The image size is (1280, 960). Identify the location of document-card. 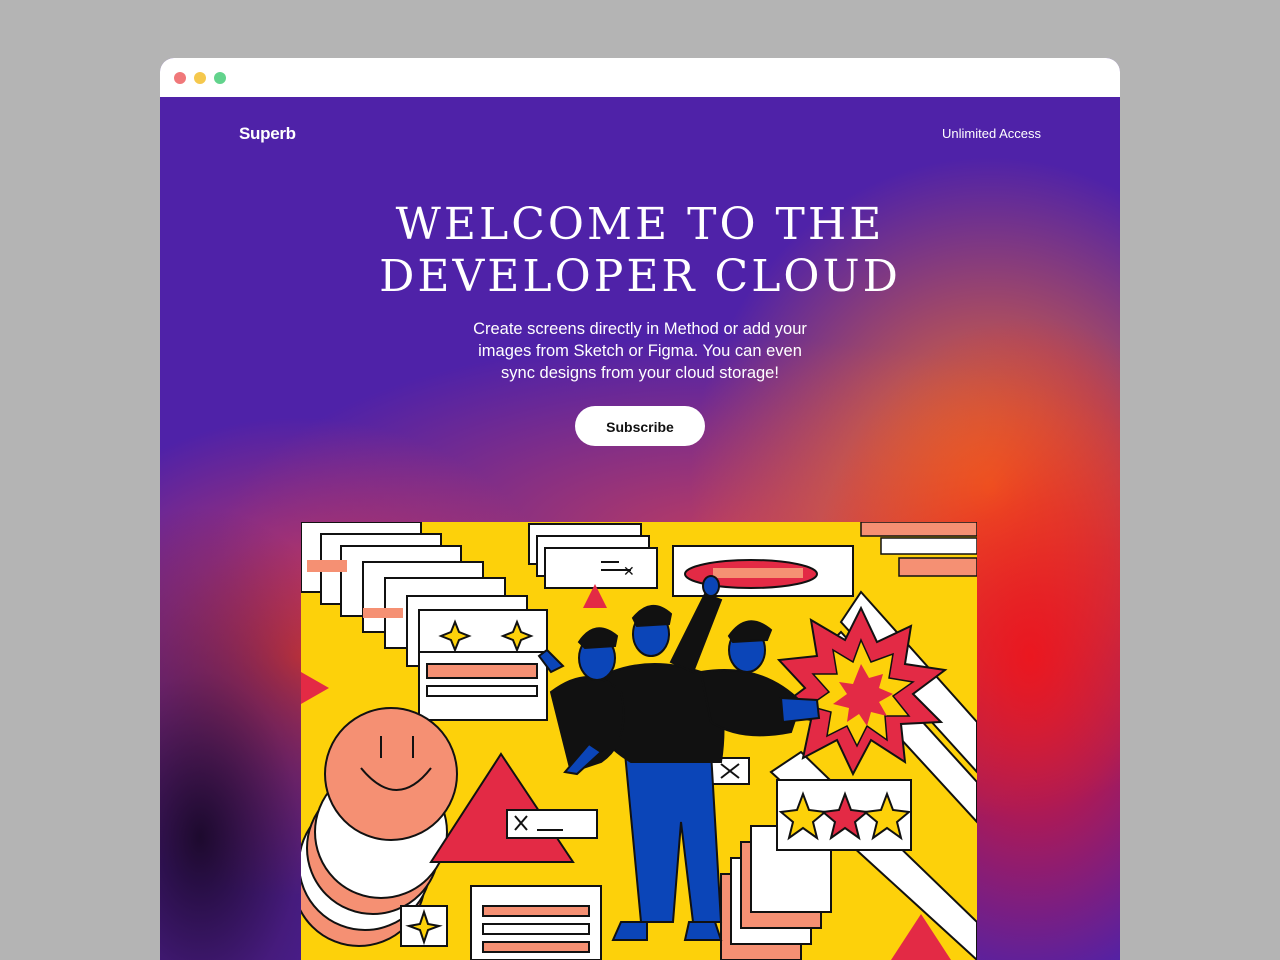
(536, 922).